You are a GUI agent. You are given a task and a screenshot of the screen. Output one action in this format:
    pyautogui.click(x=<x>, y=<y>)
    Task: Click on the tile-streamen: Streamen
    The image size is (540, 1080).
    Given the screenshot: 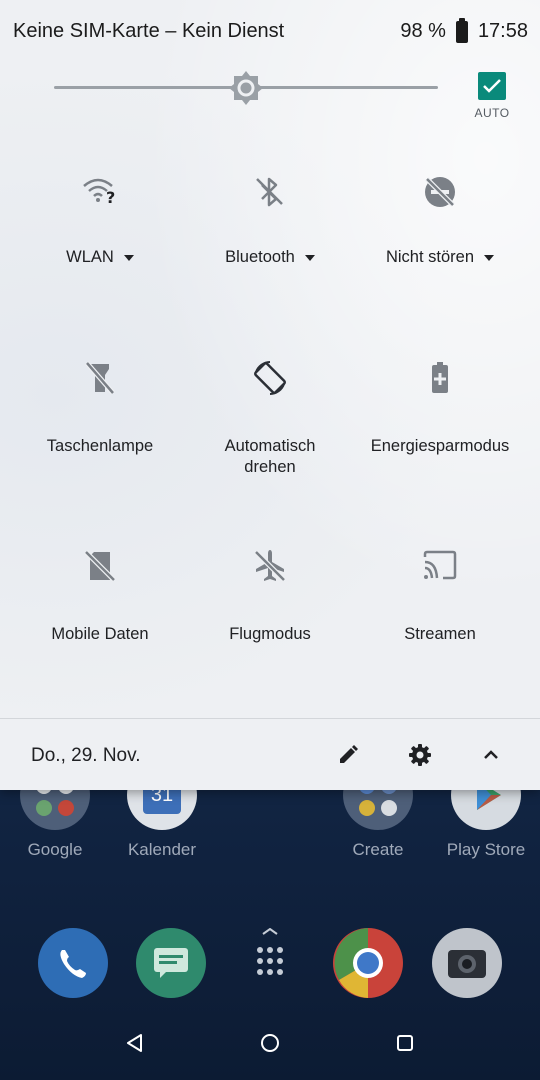 What is the action you would take?
    pyautogui.click(x=440, y=595)
    